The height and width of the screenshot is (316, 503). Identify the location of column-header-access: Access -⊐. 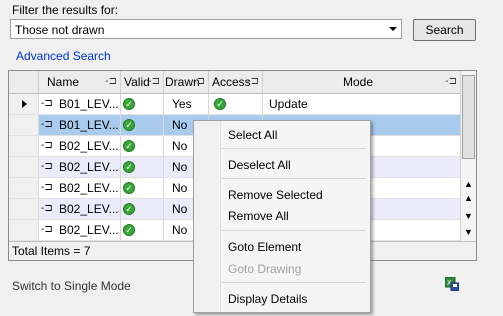
(236, 82).